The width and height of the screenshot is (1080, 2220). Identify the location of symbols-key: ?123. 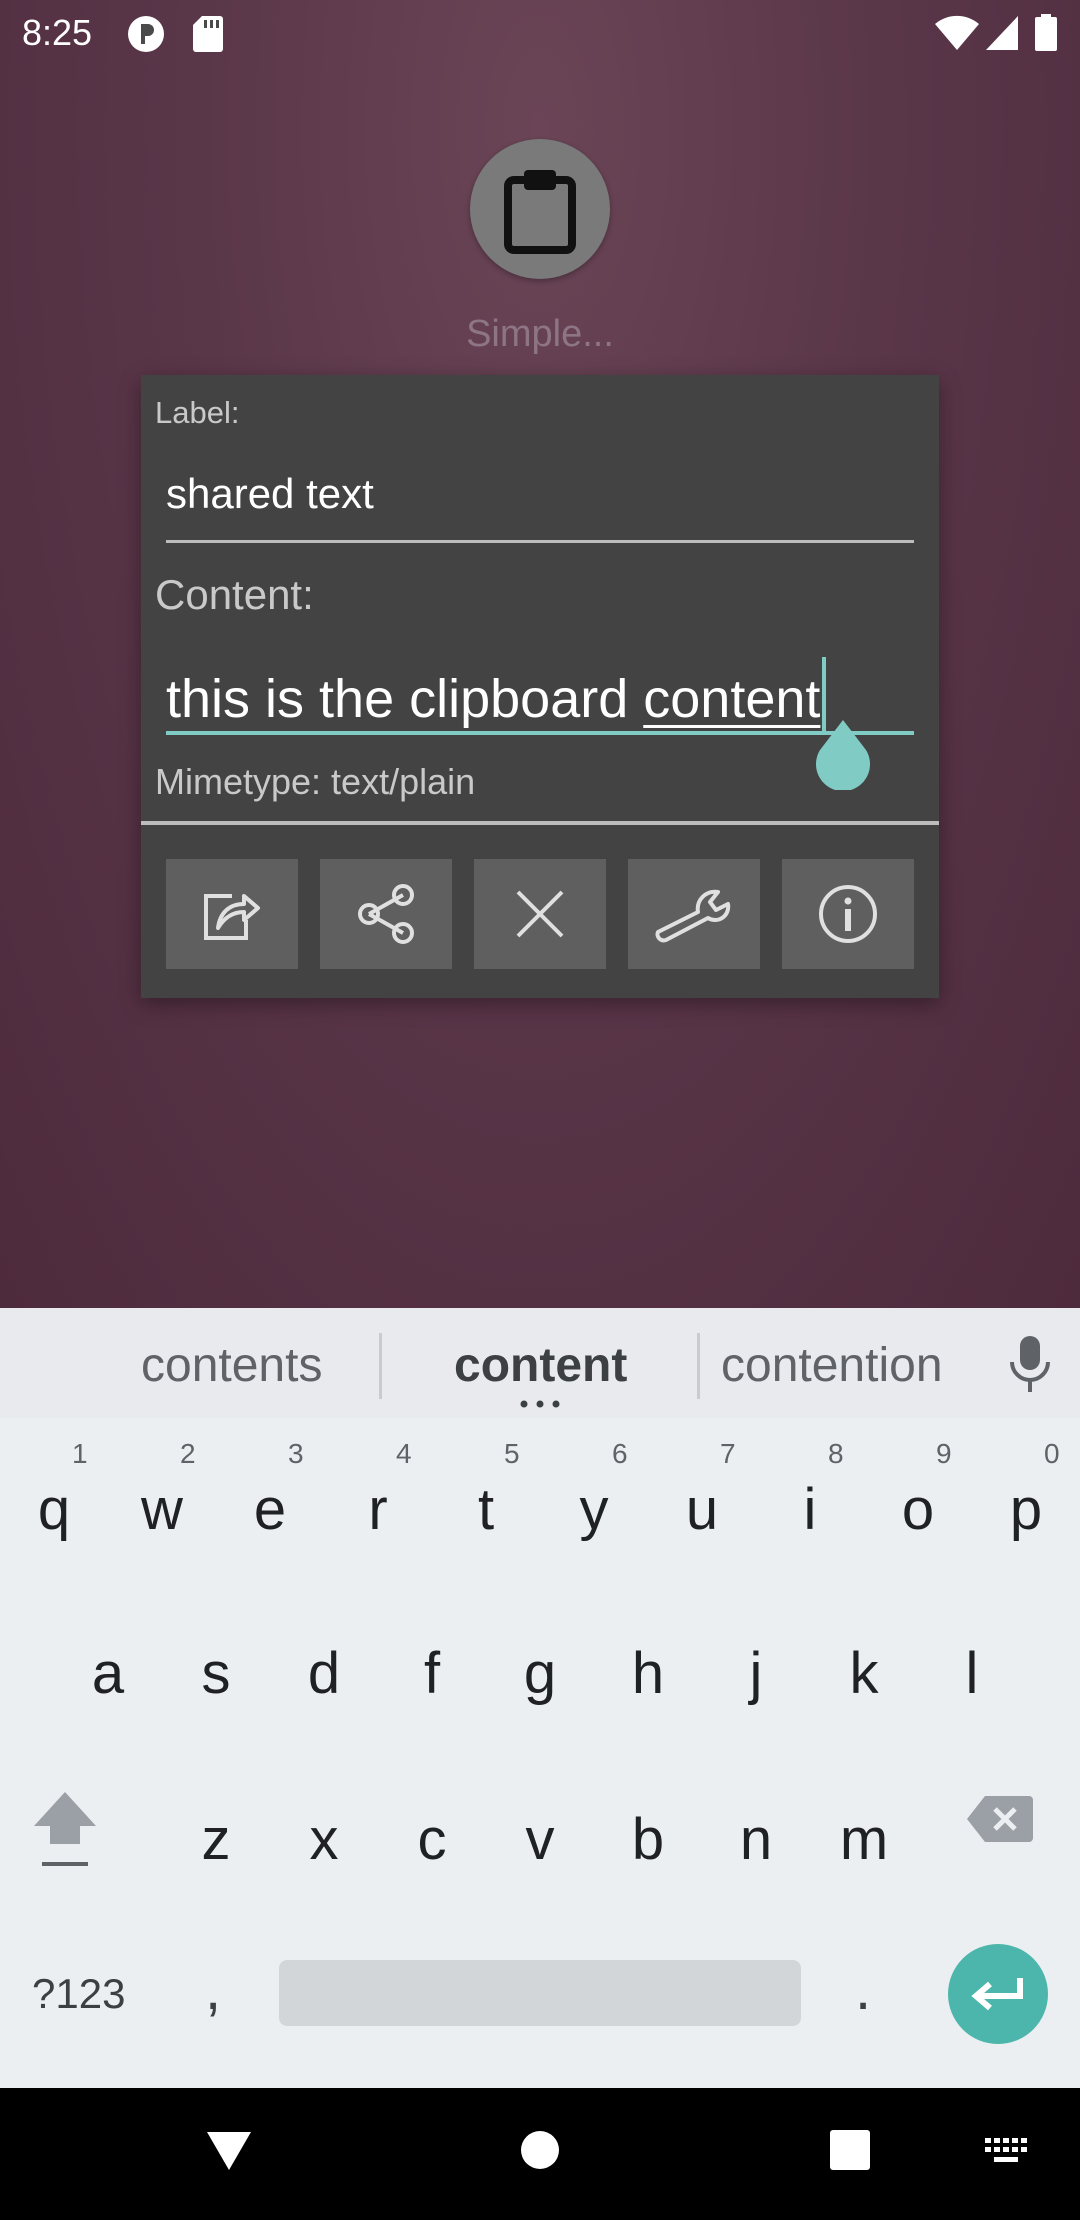
(78, 1994).